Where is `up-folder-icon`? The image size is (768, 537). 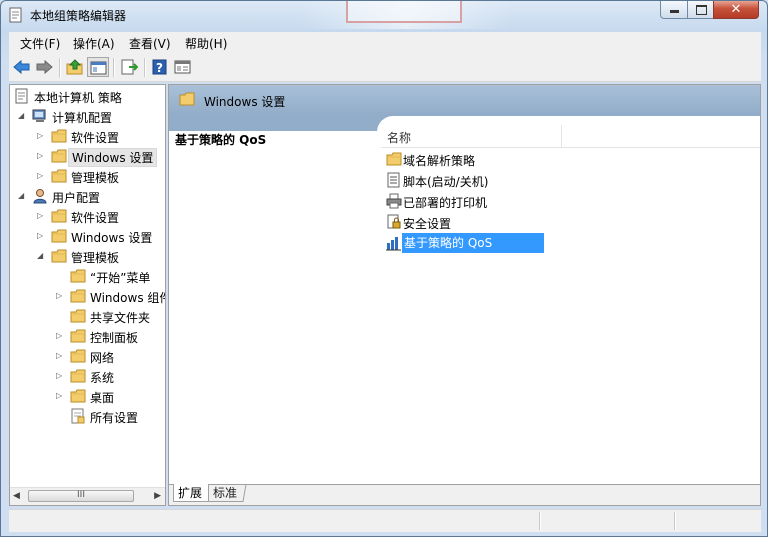 up-folder-icon is located at coordinates (74, 67).